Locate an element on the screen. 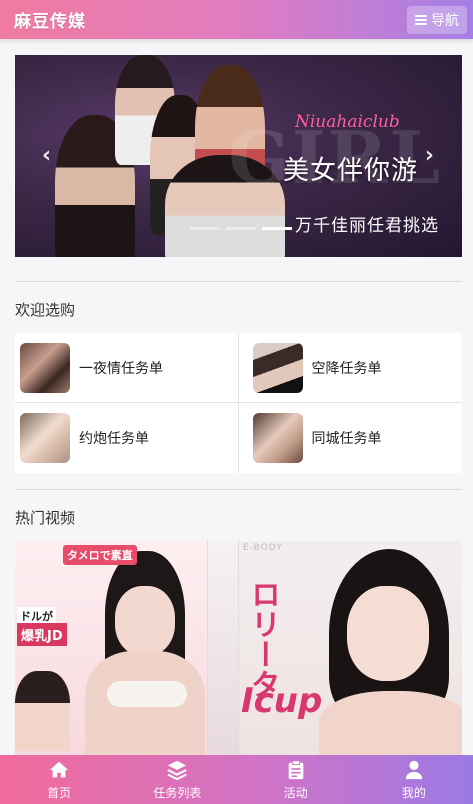  top-header: 麻豆传媒 导航 is located at coordinates (236, 19).